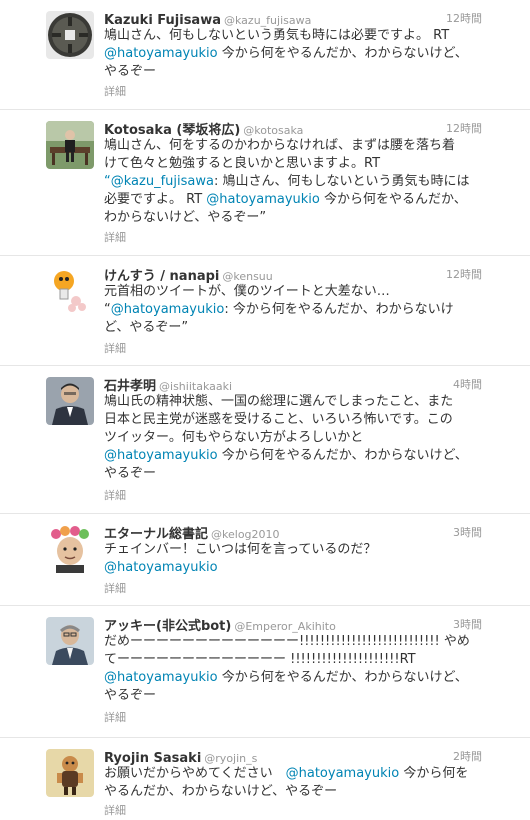 This screenshot has height=820, width=530. What do you see at coordinates (130, 386) in the screenshot?
I see `user-name: 石井孝明` at bounding box center [130, 386].